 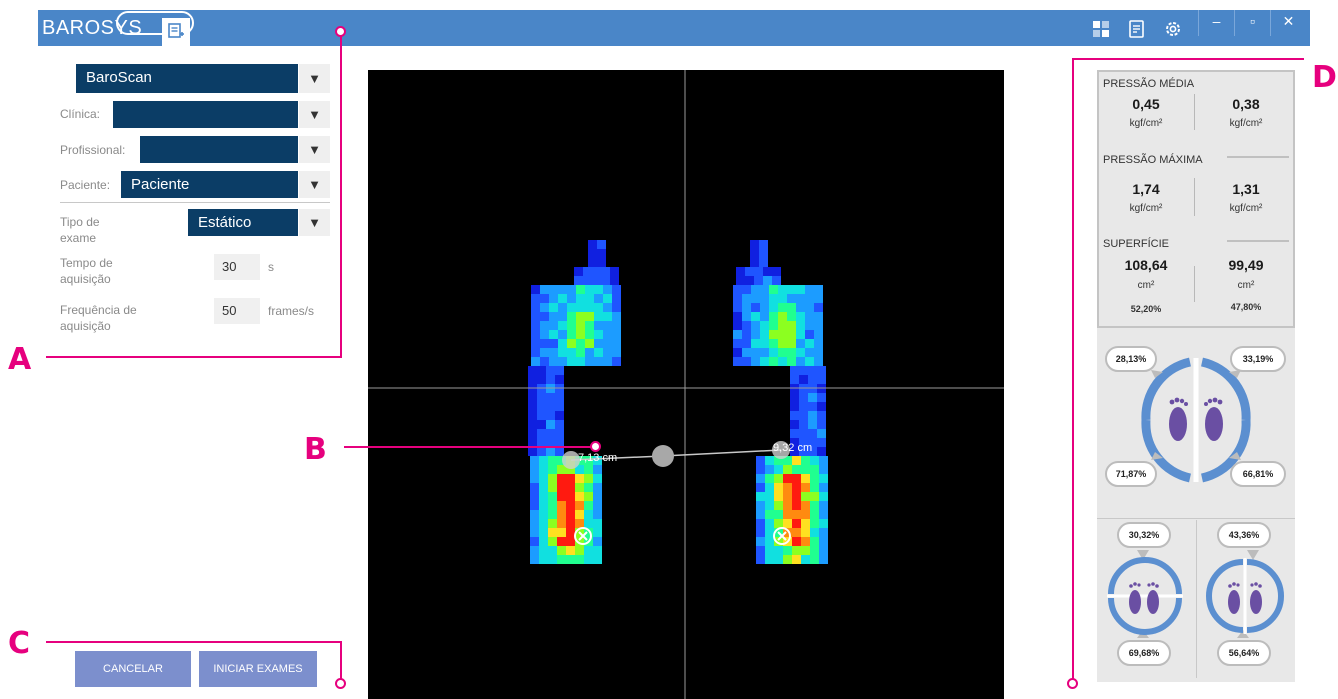 I want to click on grid-icon, so click(x=1101, y=29).